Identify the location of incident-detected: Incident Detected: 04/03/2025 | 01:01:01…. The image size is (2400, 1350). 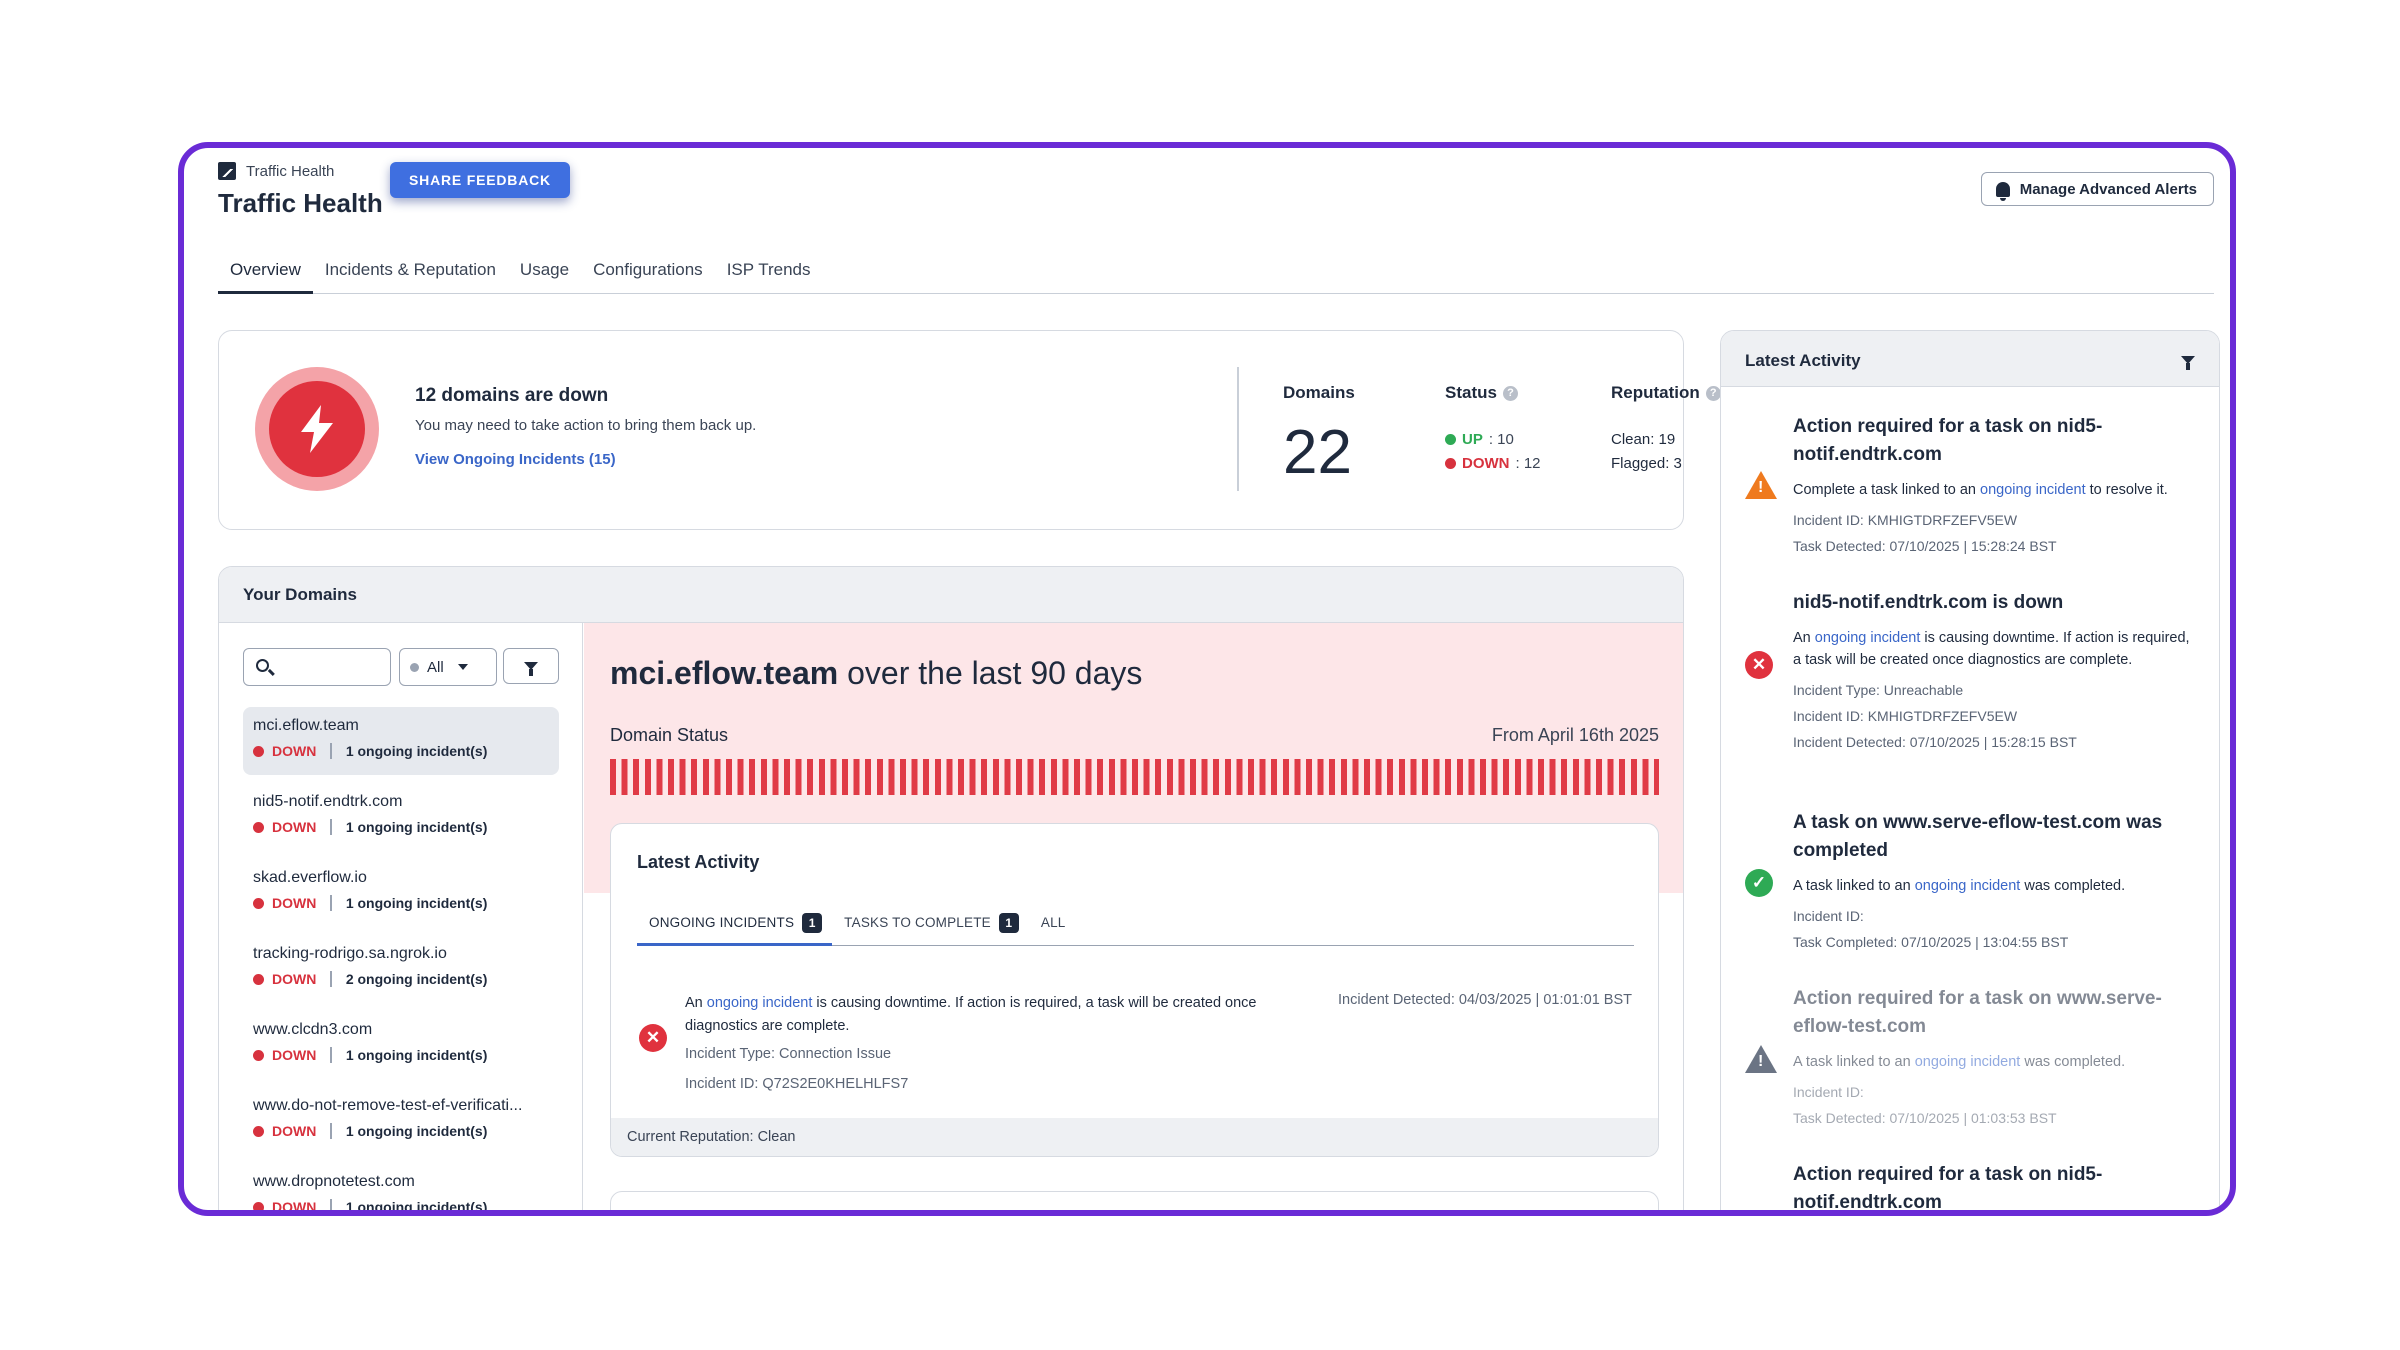
(1485, 1000).